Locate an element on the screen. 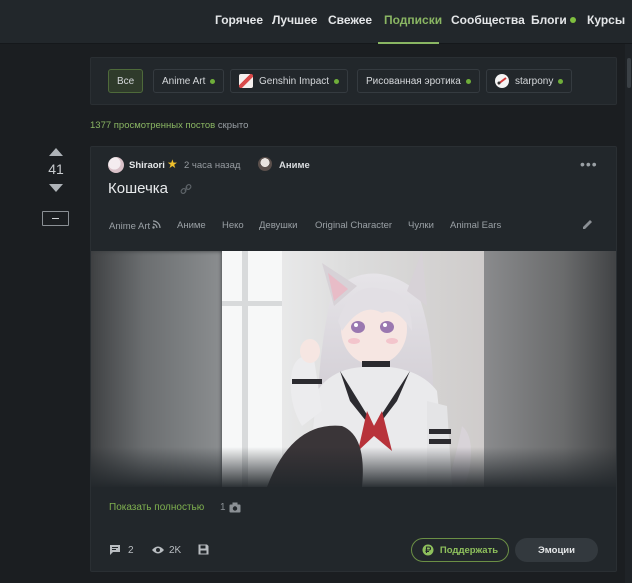 The image size is (632, 583). post-time: 2 часа назад is located at coordinates (212, 165).